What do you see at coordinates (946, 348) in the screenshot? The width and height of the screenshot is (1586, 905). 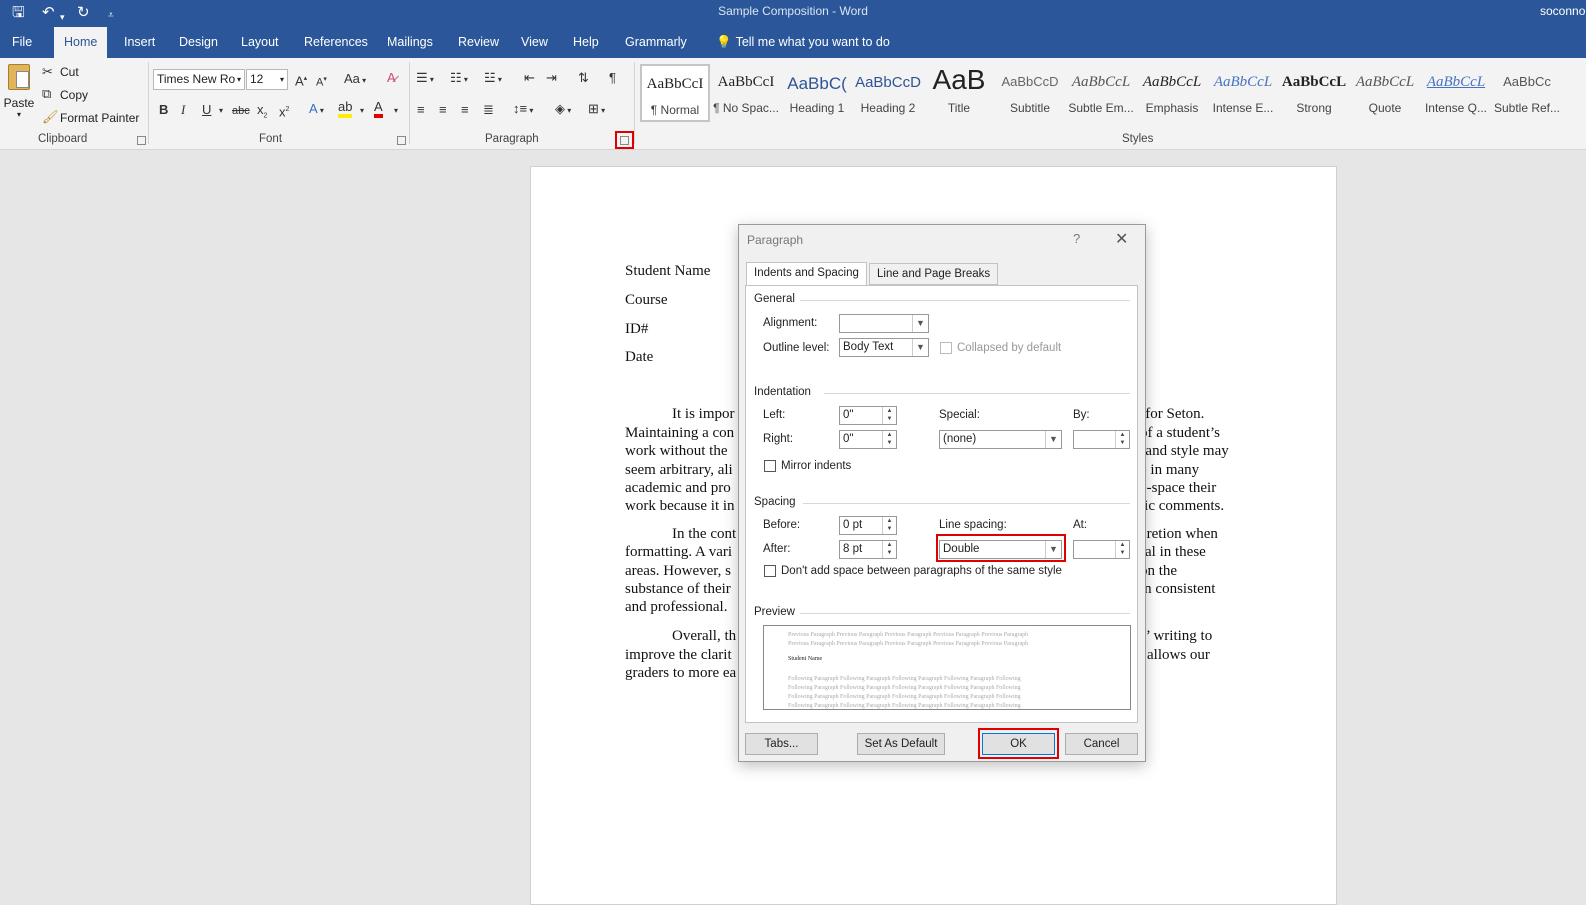 I see `collapsed-by-default-checkbox` at bounding box center [946, 348].